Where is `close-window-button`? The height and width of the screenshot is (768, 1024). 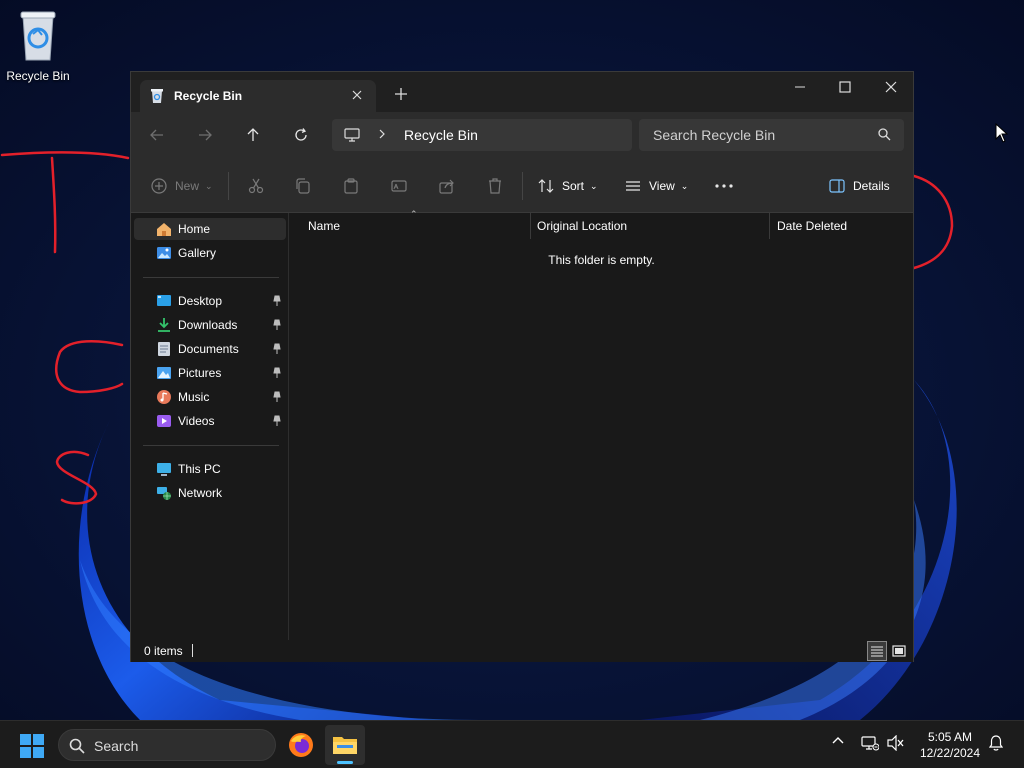
close-window-button is located at coordinates (891, 88).